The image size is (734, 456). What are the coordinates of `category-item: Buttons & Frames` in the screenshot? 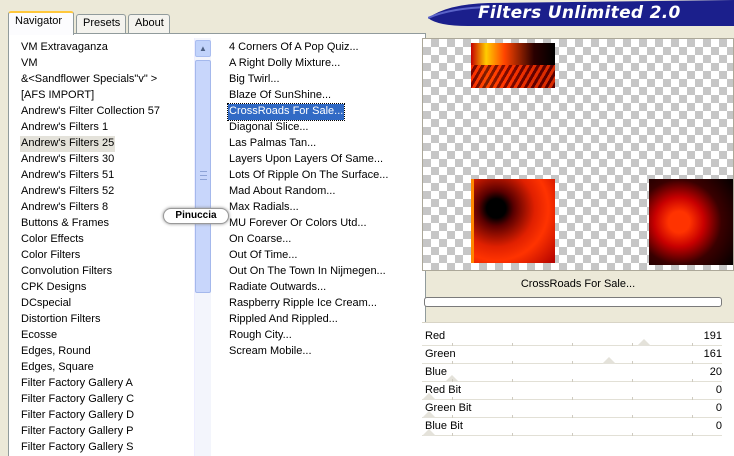 It's located at (65, 224).